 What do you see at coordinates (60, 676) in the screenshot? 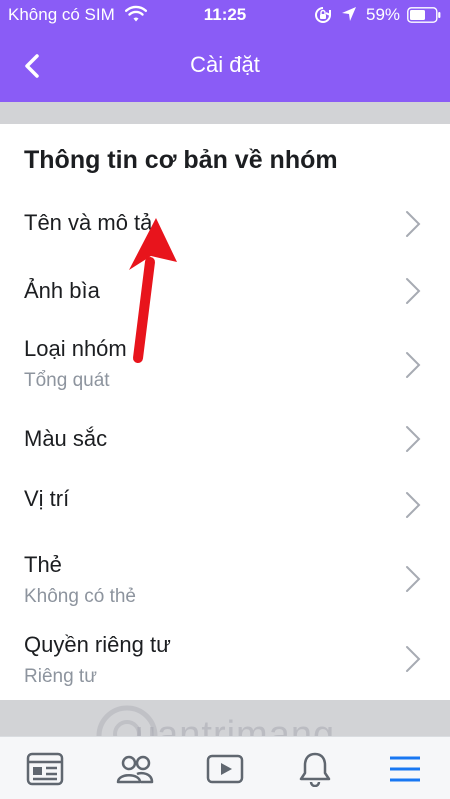
I see `setting-value: Riêng tư` at bounding box center [60, 676].